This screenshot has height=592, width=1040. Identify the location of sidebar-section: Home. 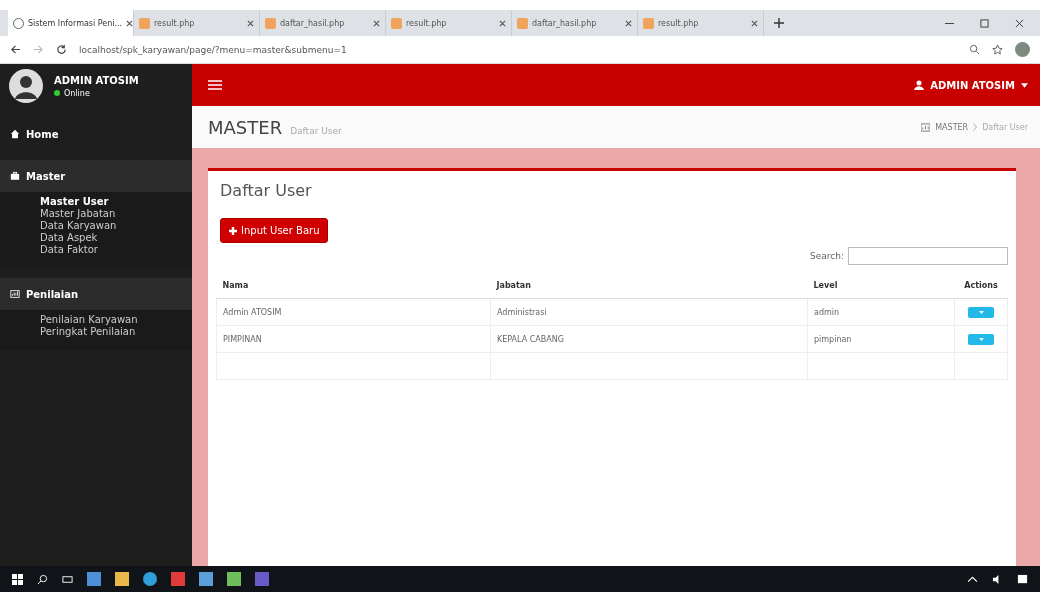
(96, 134).